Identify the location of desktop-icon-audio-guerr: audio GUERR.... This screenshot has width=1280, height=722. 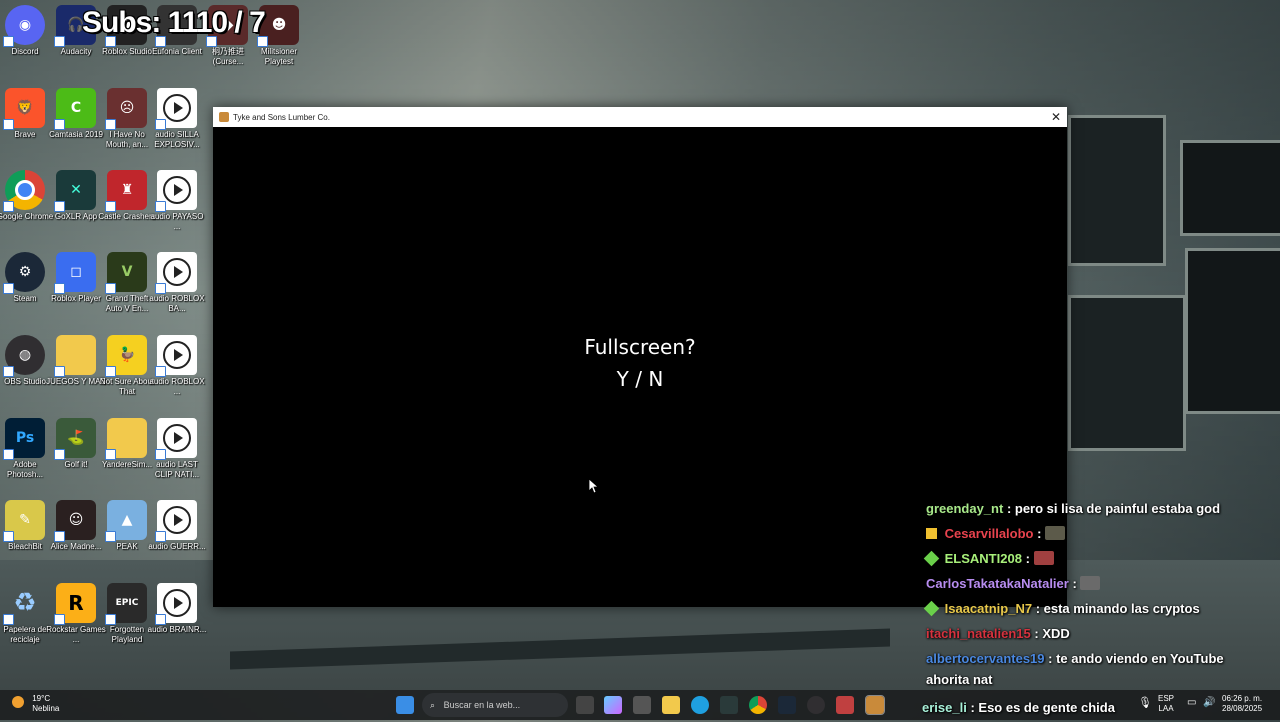
(177, 526).